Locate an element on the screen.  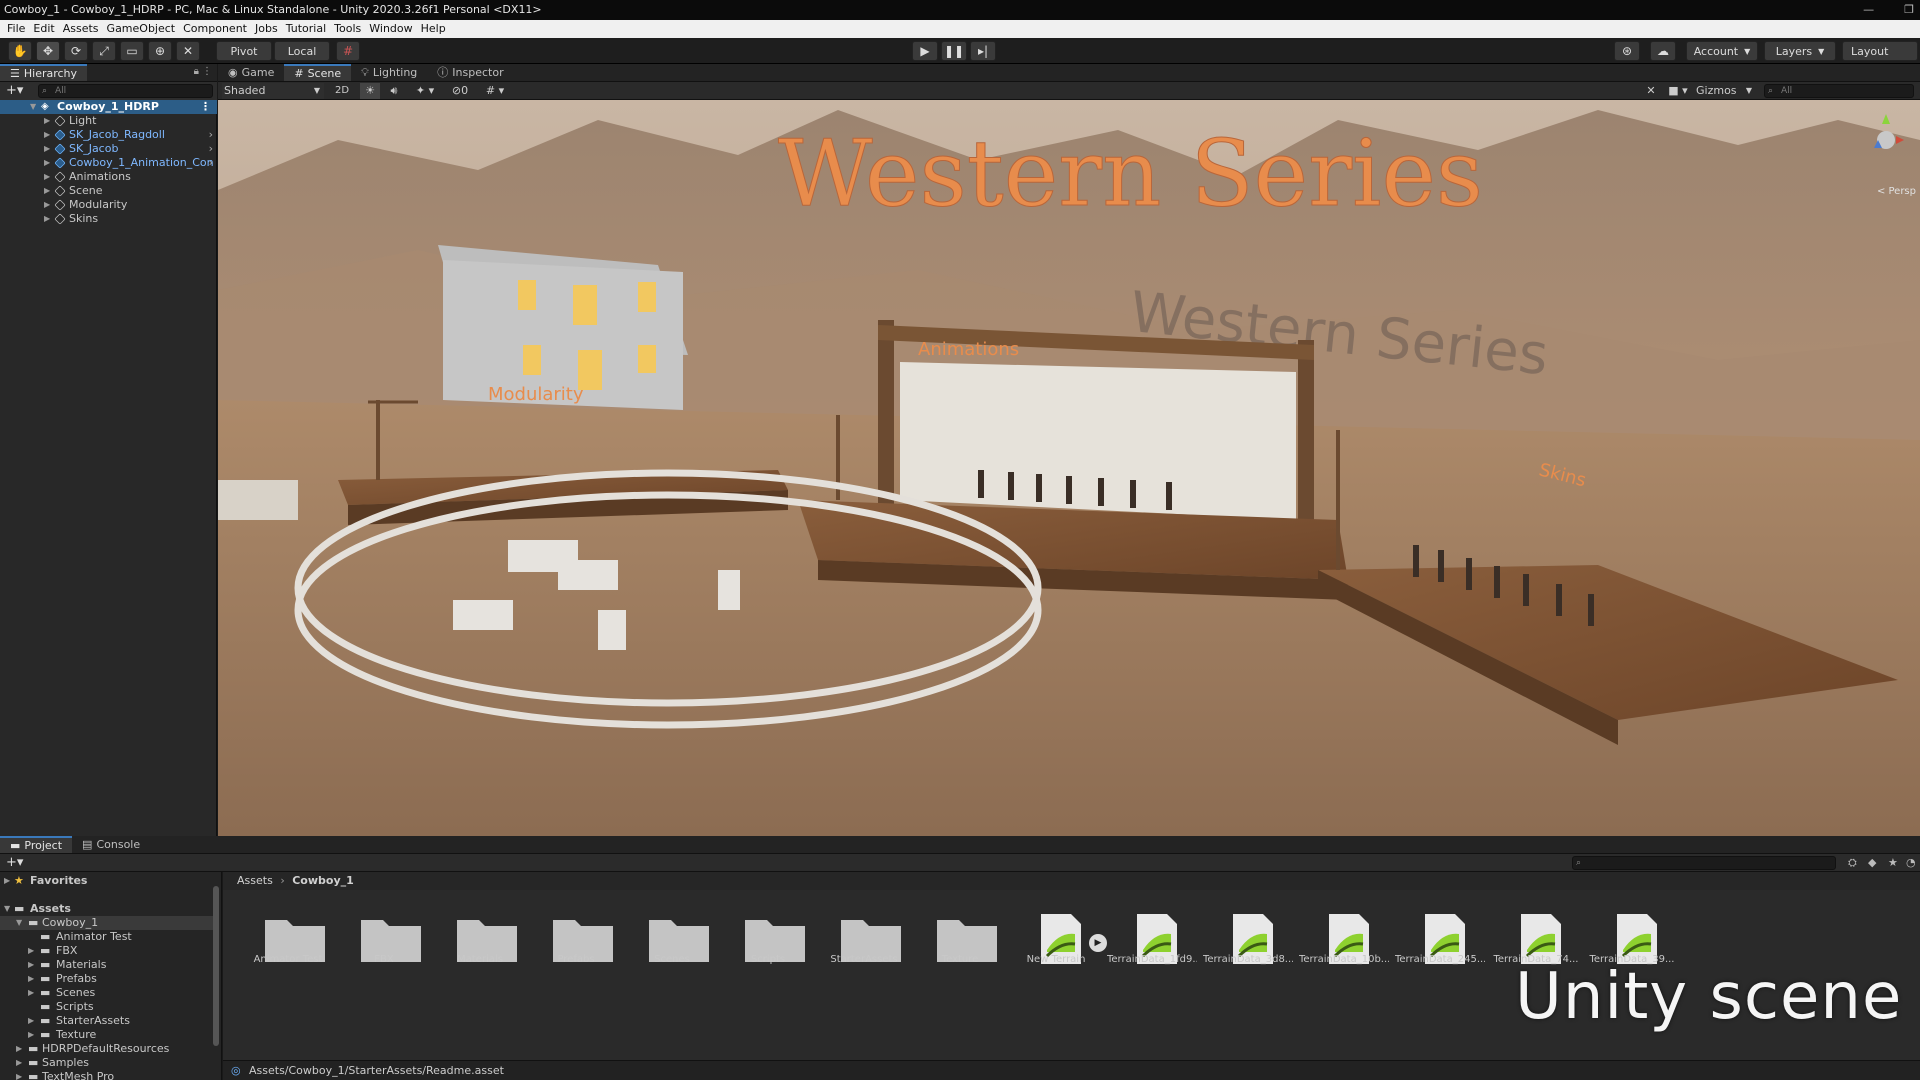
favorite-star-icon: ★ is located at coordinates (1893, 862).